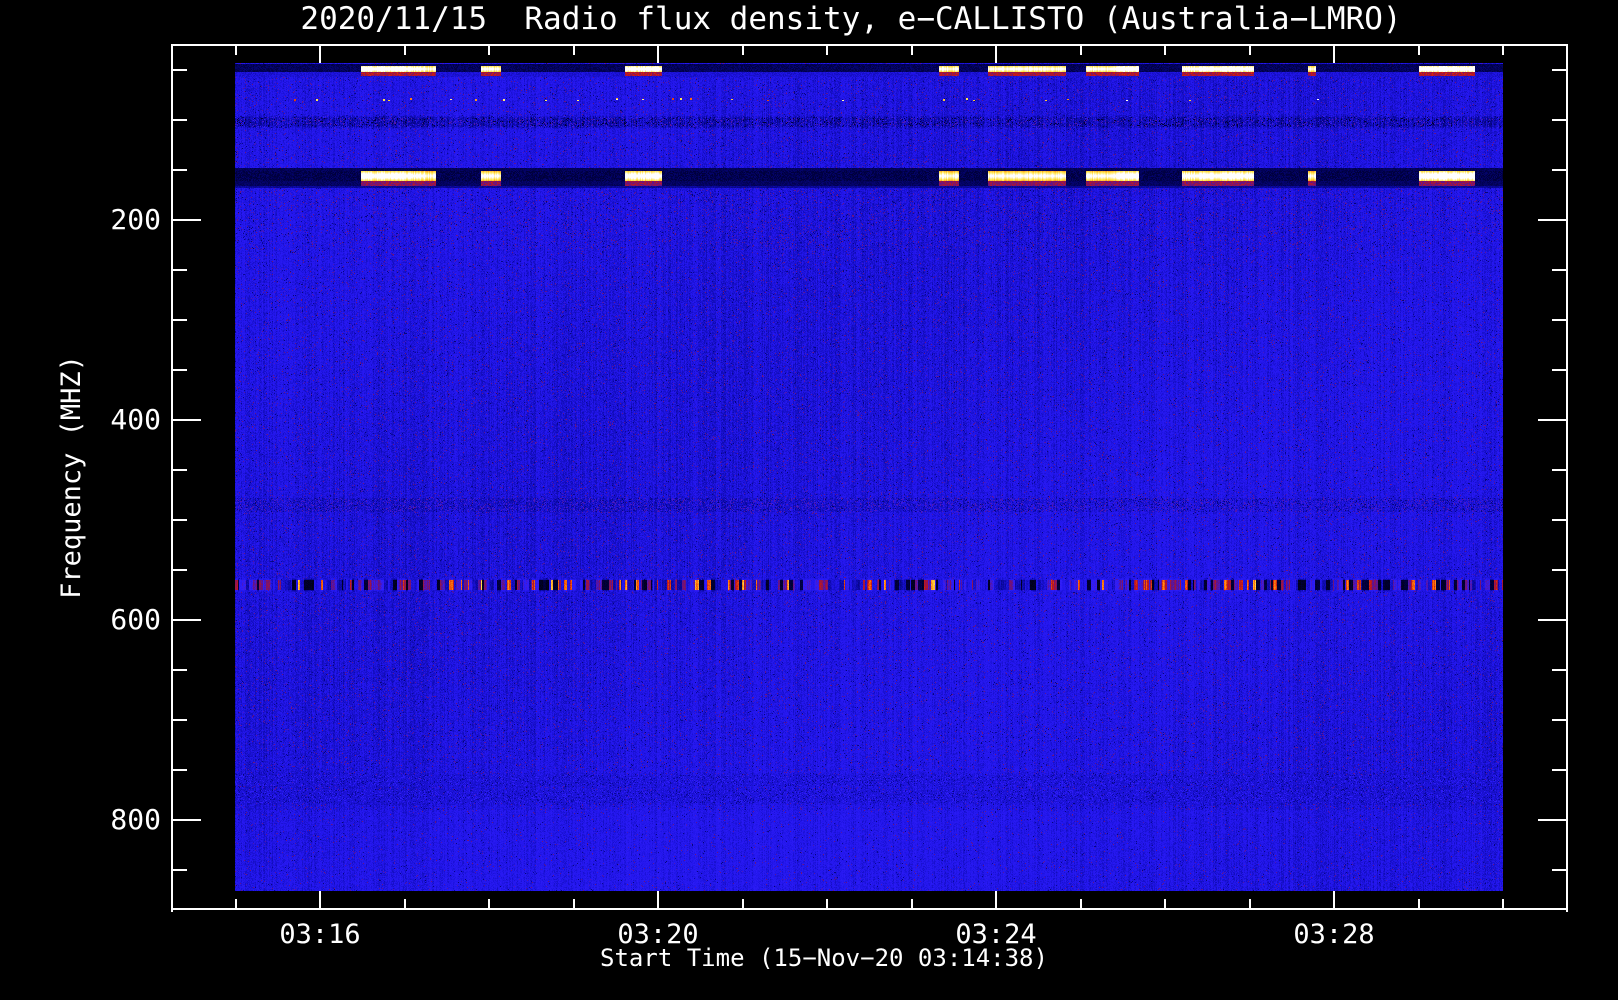 The width and height of the screenshot is (1618, 1000). Describe the element at coordinates (869, 909) in the screenshot. I see `axis-line-bottom` at that location.